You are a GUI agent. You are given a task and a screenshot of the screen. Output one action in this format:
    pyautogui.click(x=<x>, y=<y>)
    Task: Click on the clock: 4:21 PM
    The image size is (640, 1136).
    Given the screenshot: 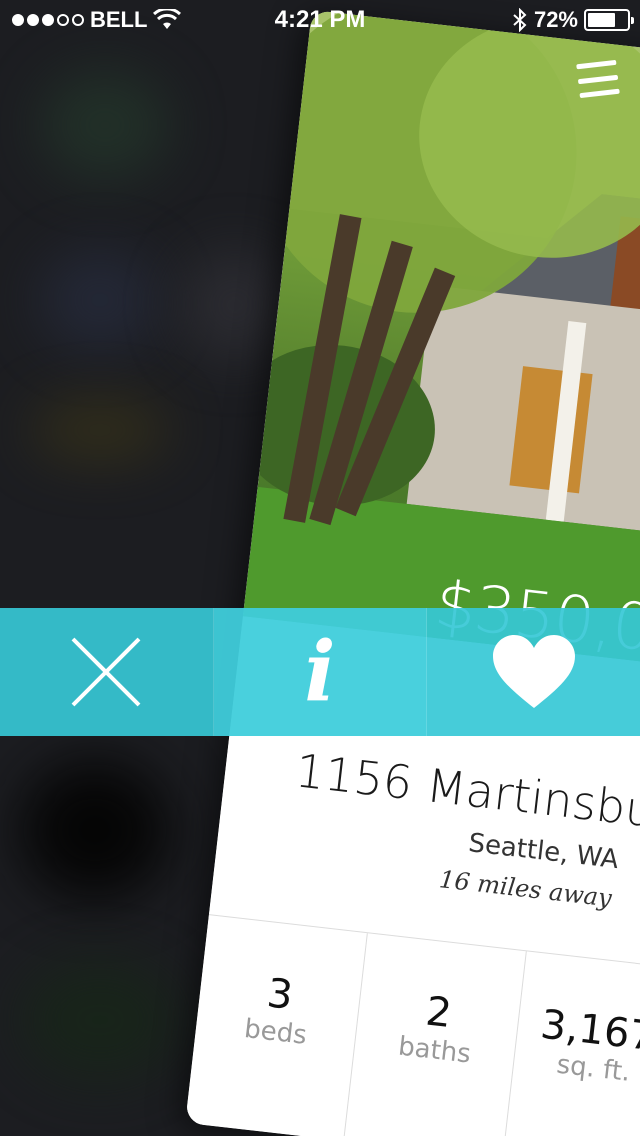 What is the action you would take?
    pyautogui.click(x=320, y=19)
    